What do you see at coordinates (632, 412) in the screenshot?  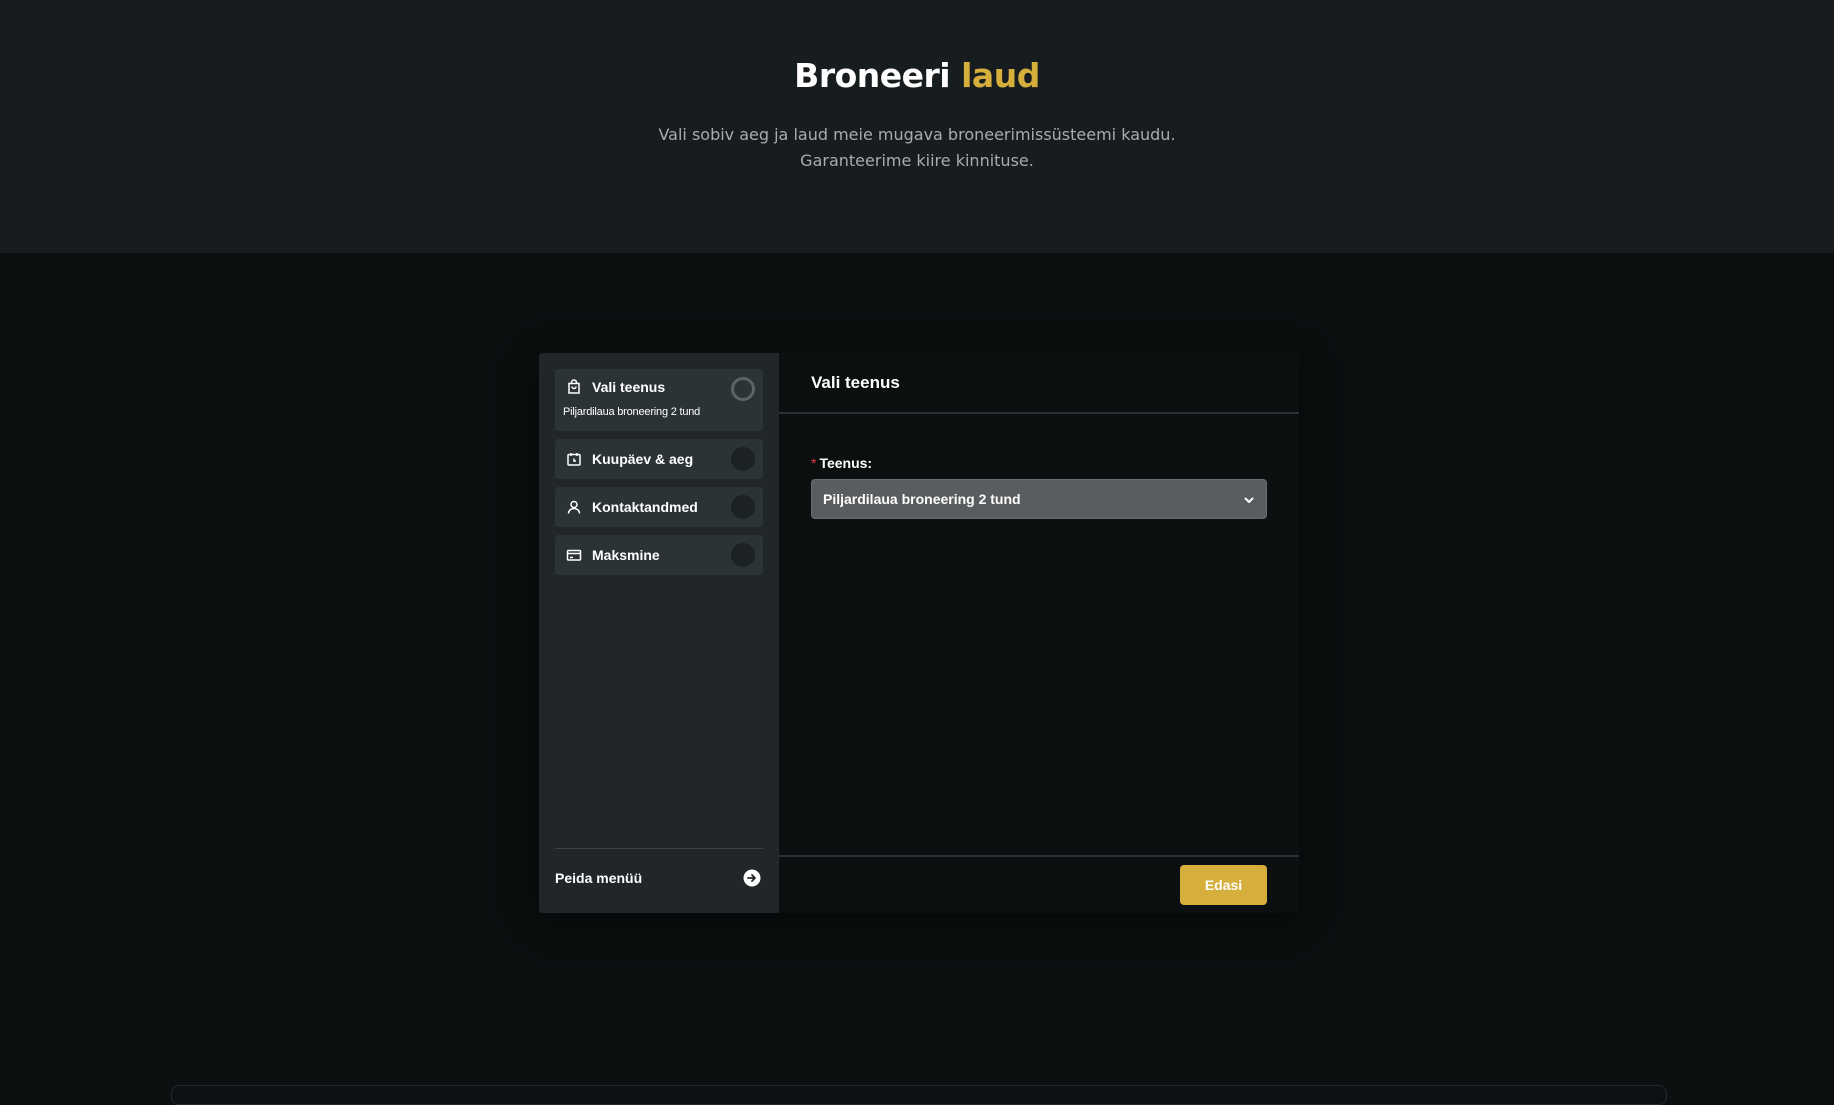 I see `step-selected-service: Piljardilaua broneering 2 tund` at bounding box center [632, 412].